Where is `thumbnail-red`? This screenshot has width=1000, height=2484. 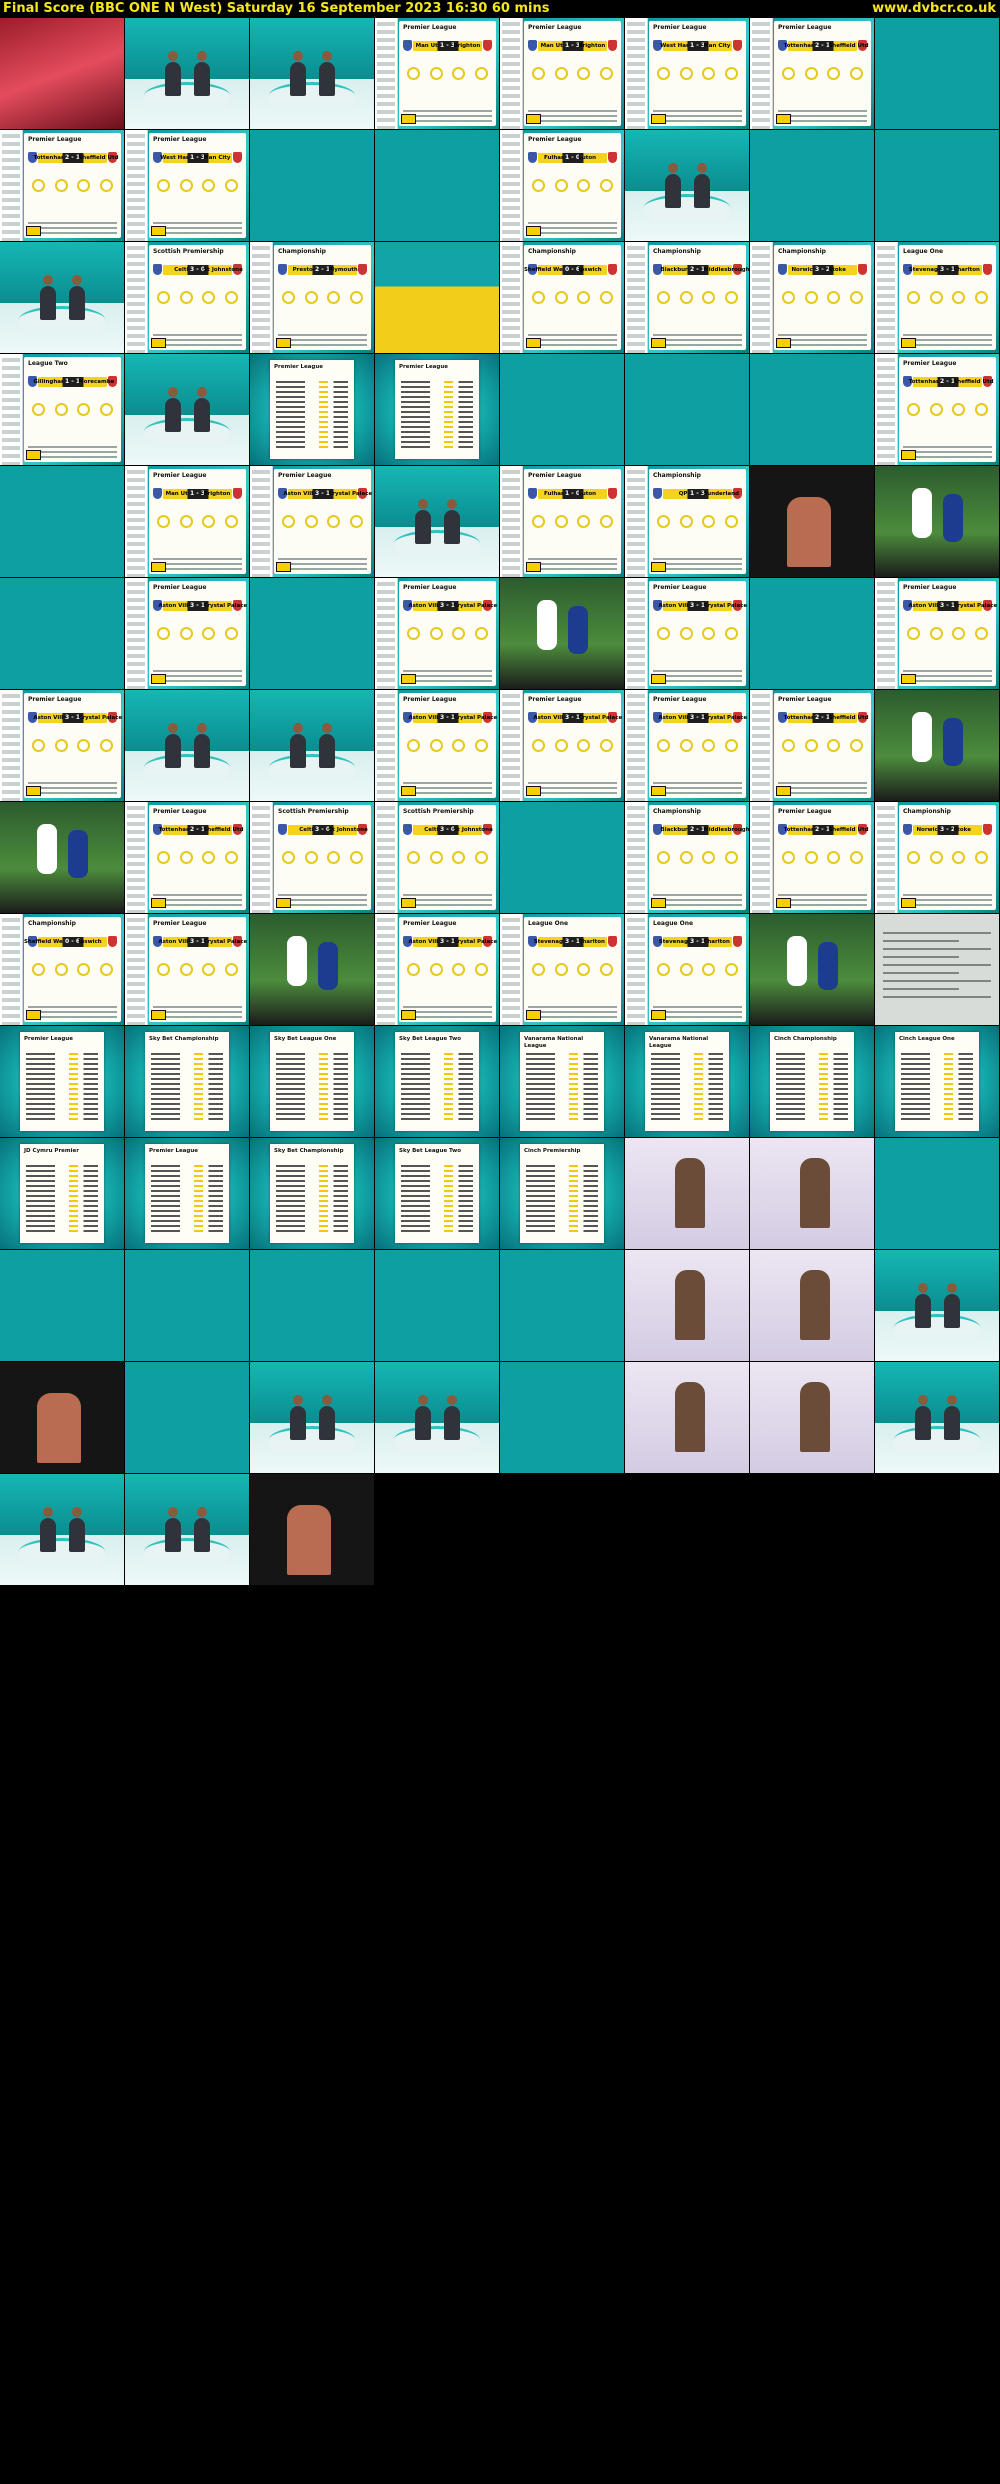
thumbnail-red is located at coordinates (62, 74).